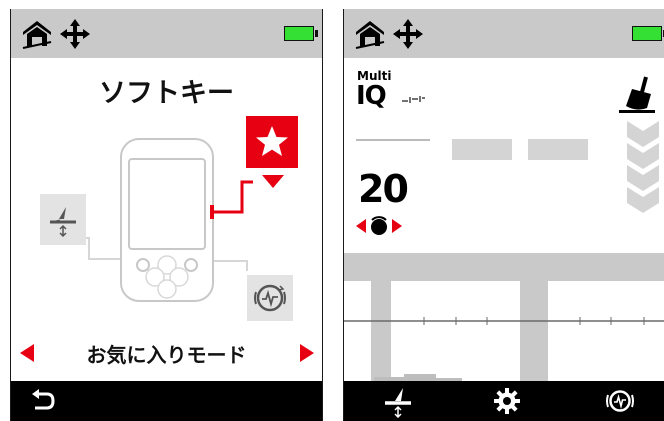  Describe the element at coordinates (643, 167) in the screenshot. I see `depth-chevrons` at that location.